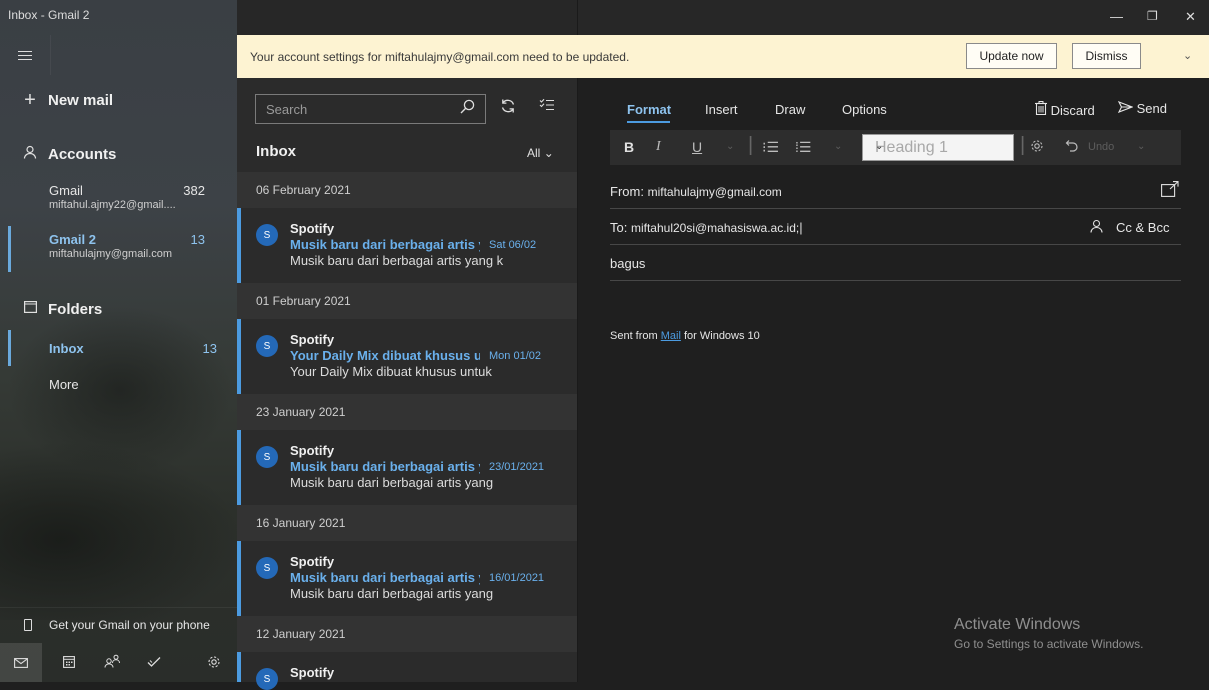 Image resolution: width=1209 pixels, height=690 pixels. What do you see at coordinates (803, 147) in the screenshot?
I see `numbering-button: ⁞☰` at bounding box center [803, 147].